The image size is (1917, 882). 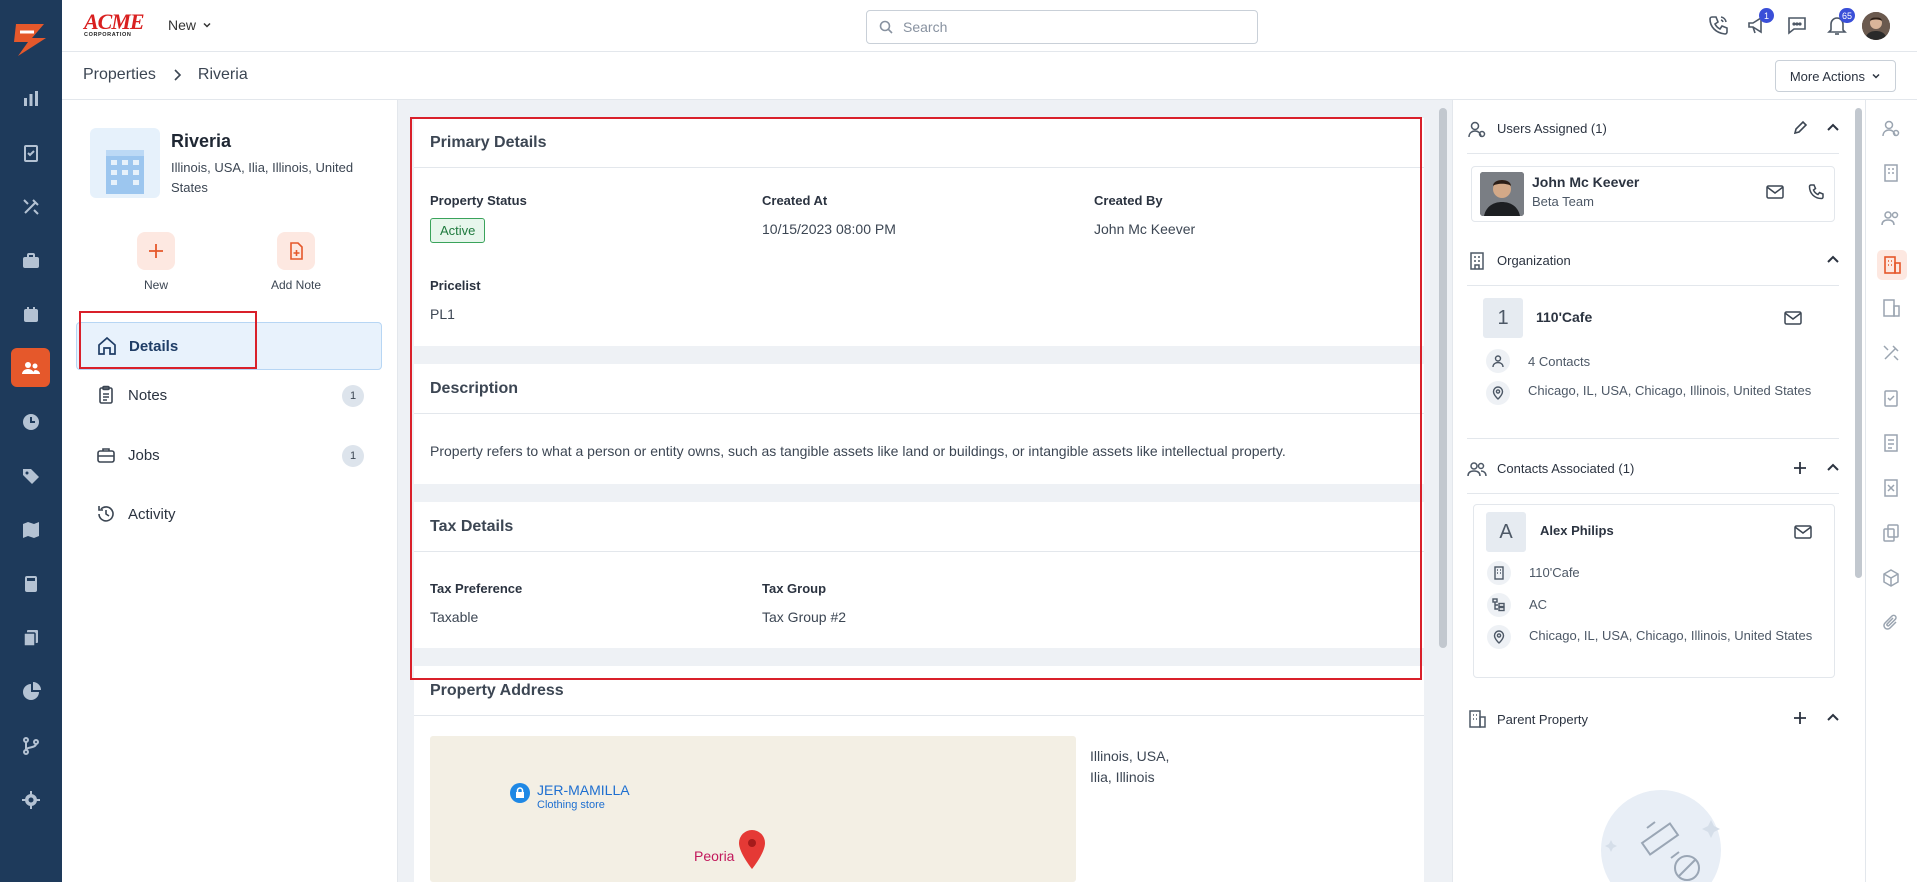 What do you see at coordinates (1506, 532) in the screenshot?
I see `contact-initial: A` at bounding box center [1506, 532].